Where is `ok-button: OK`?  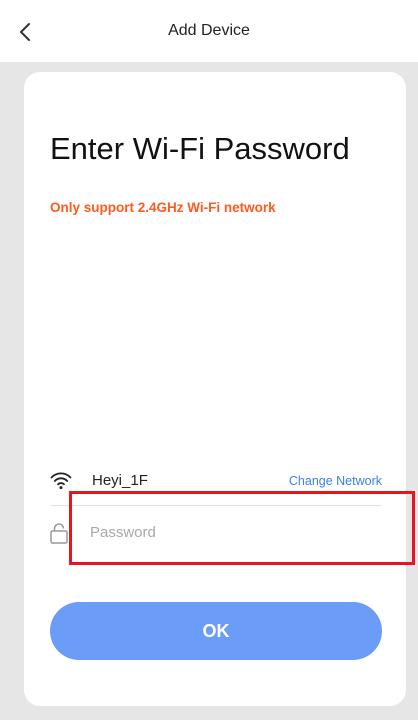 ok-button: OK is located at coordinates (216, 631).